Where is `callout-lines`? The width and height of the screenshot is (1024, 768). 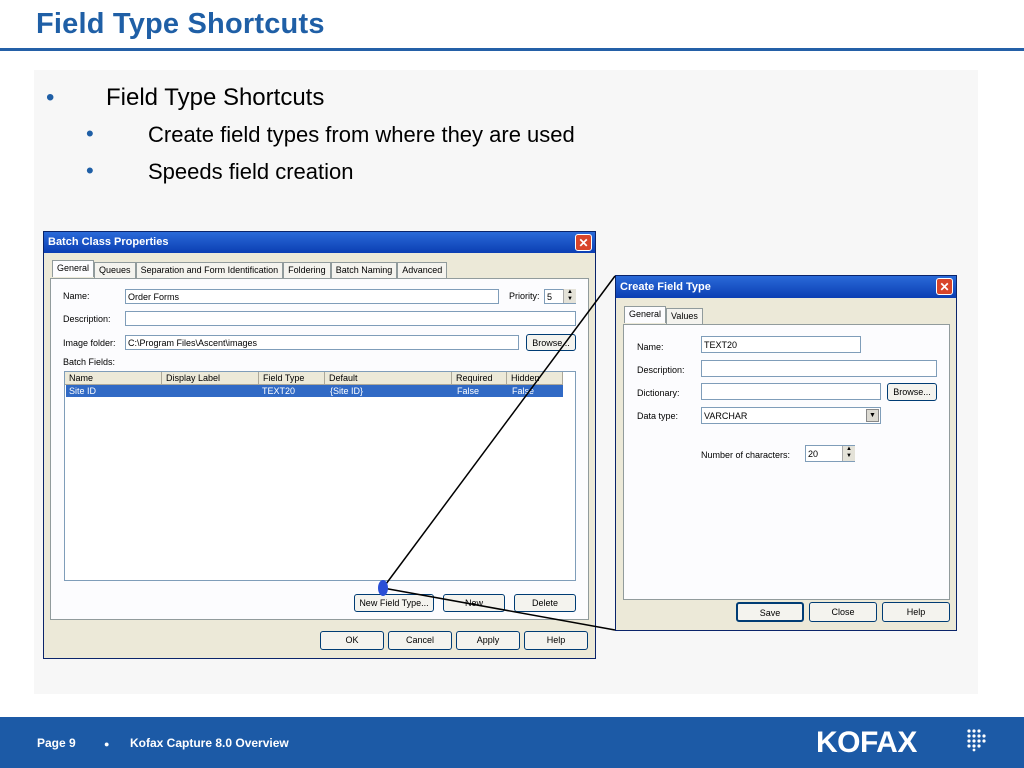
callout-lines is located at coordinates (497, 453).